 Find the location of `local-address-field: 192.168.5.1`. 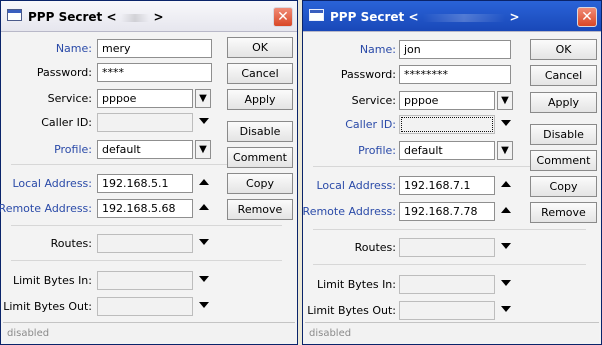

local-address-field: 192.168.5.1 is located at coordinates (145, 183).